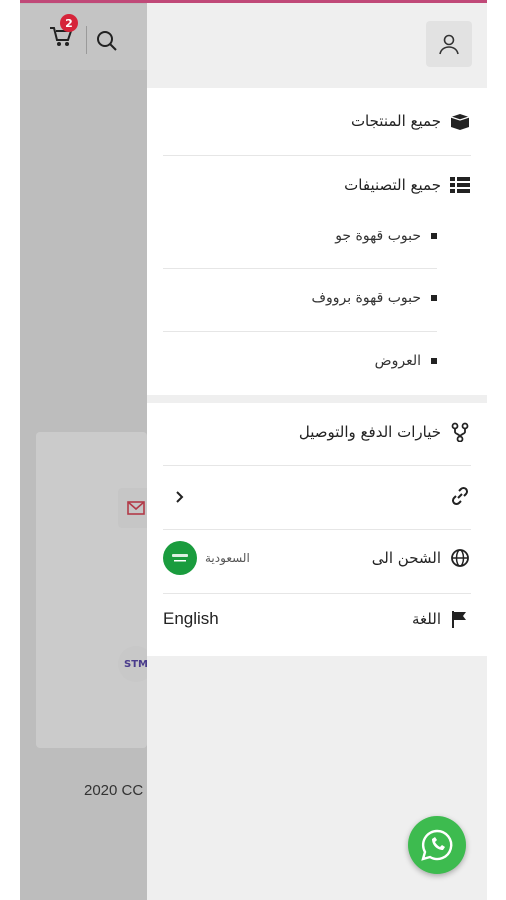 Image resolution: width=506 pixels, height=900 pixels. I want to click on category-label: حبوب قهوة برووف, so click(366, 298).